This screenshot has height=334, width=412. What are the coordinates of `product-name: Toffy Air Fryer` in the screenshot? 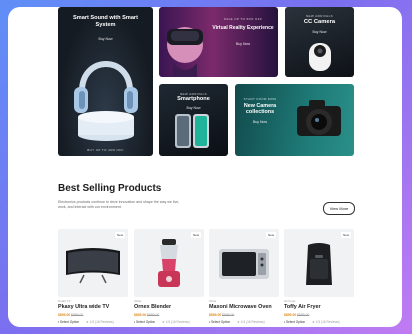 It's located at (302, 307).